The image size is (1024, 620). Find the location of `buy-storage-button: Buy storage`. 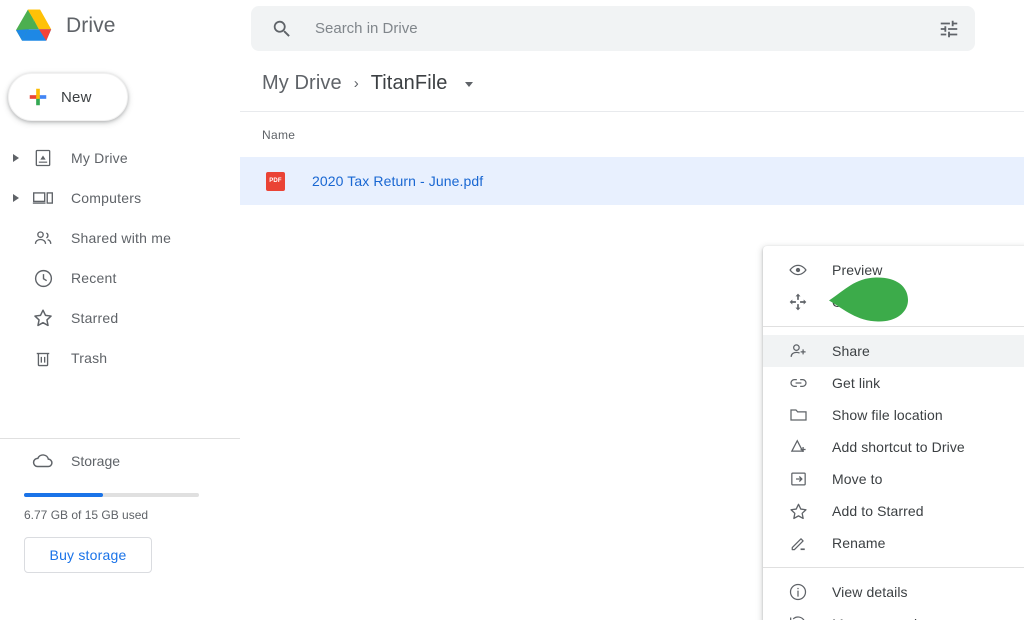

buy-storage-button: Buy storage is located at coordinates (88, 555).